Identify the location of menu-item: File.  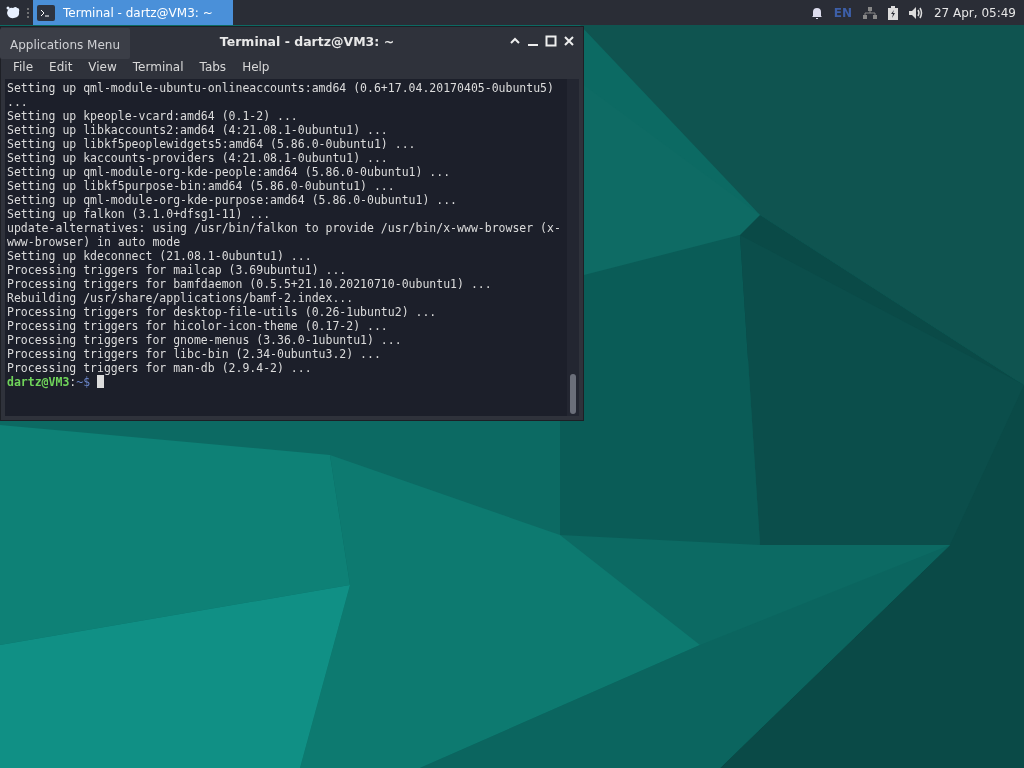
(23, 67).